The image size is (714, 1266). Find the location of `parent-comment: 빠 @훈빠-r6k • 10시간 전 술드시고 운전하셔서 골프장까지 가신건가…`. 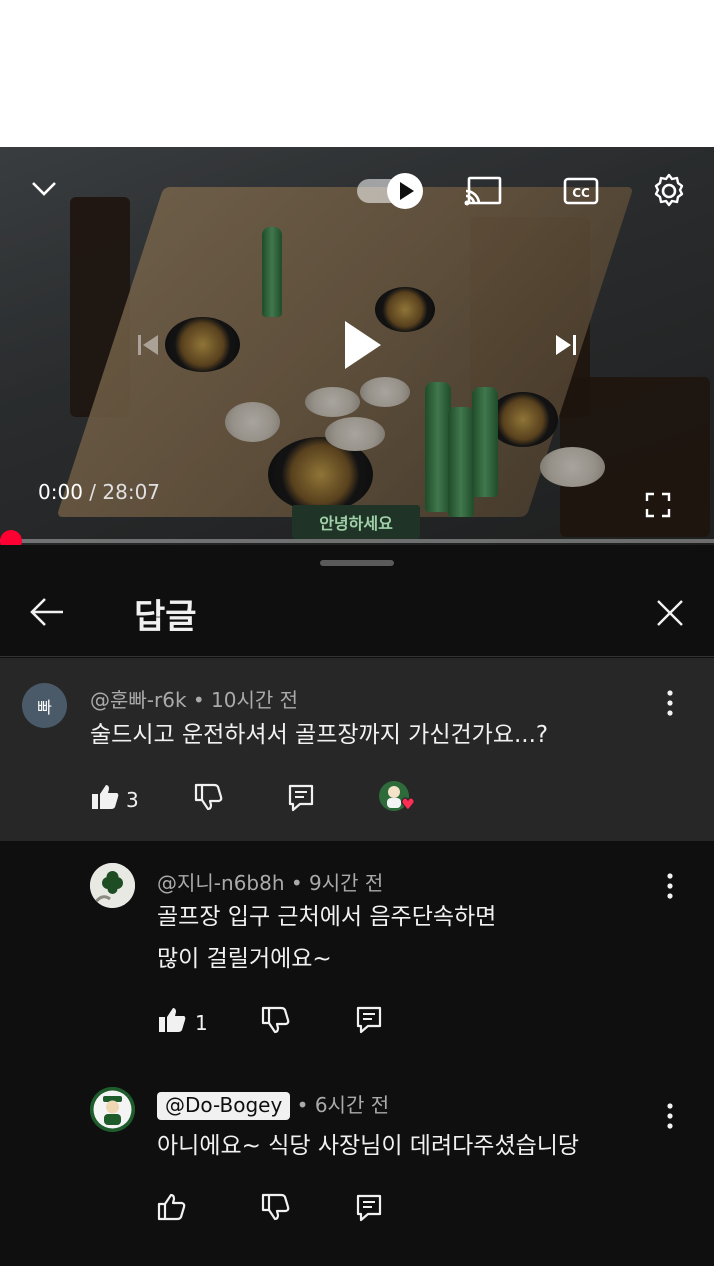

parent-comment: 빠 @훈빠-r6k • 10시간 전 술드시고 운전하셔서 골프장까지 가신건가… is located at coordinates (357, 749).